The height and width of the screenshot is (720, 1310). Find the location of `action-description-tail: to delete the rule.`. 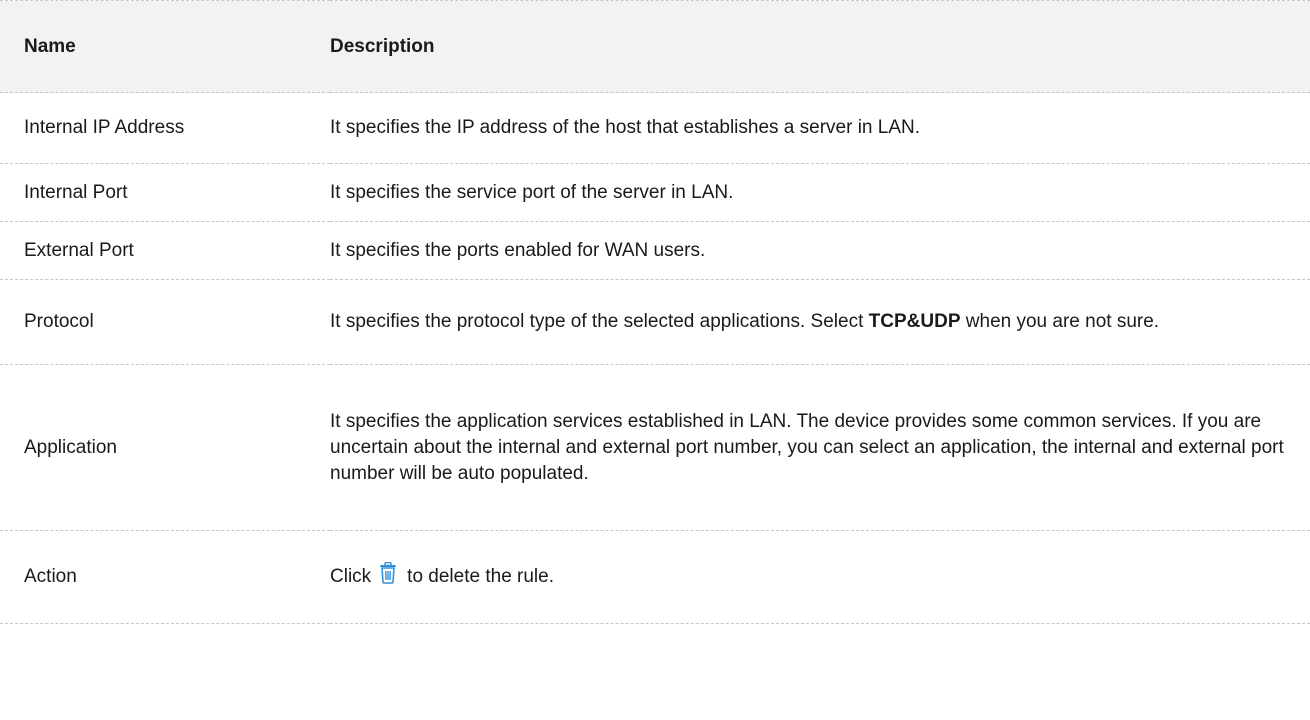

action-description-tail: to delete the rule. is located at coordinates (480, 576).